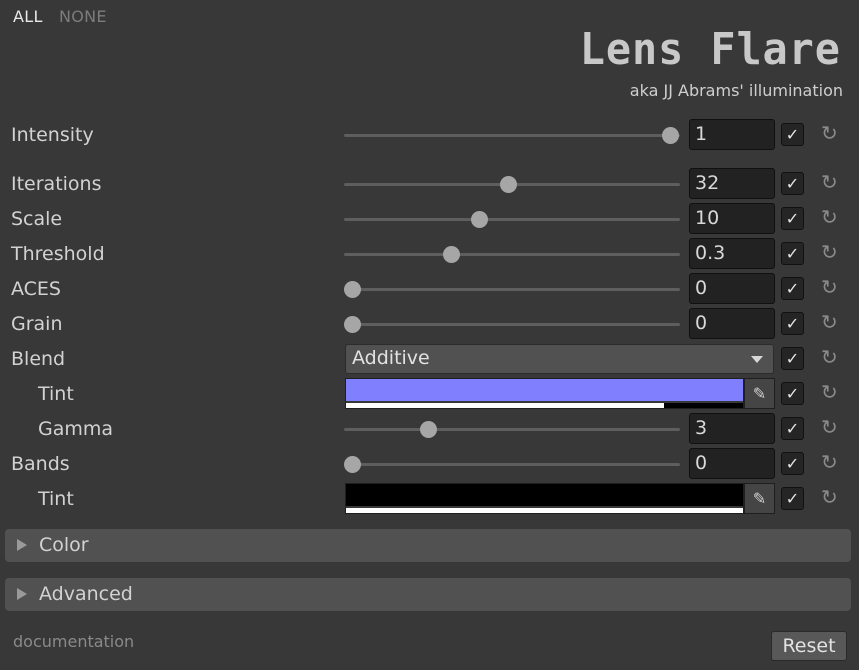  Describe the element at coordinates (429, 429) in the screenshot. I see `gamma-slider-handle` at that location.